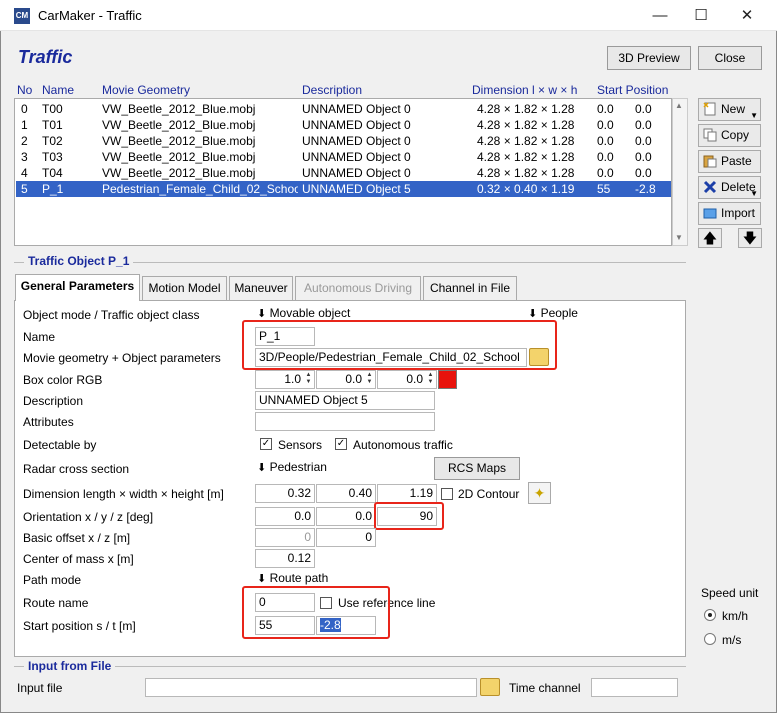 The width and height of the screenshot is (777, 713). I want to click on path-mode-dropdown: ⬇ Route path, so click(292, 578).